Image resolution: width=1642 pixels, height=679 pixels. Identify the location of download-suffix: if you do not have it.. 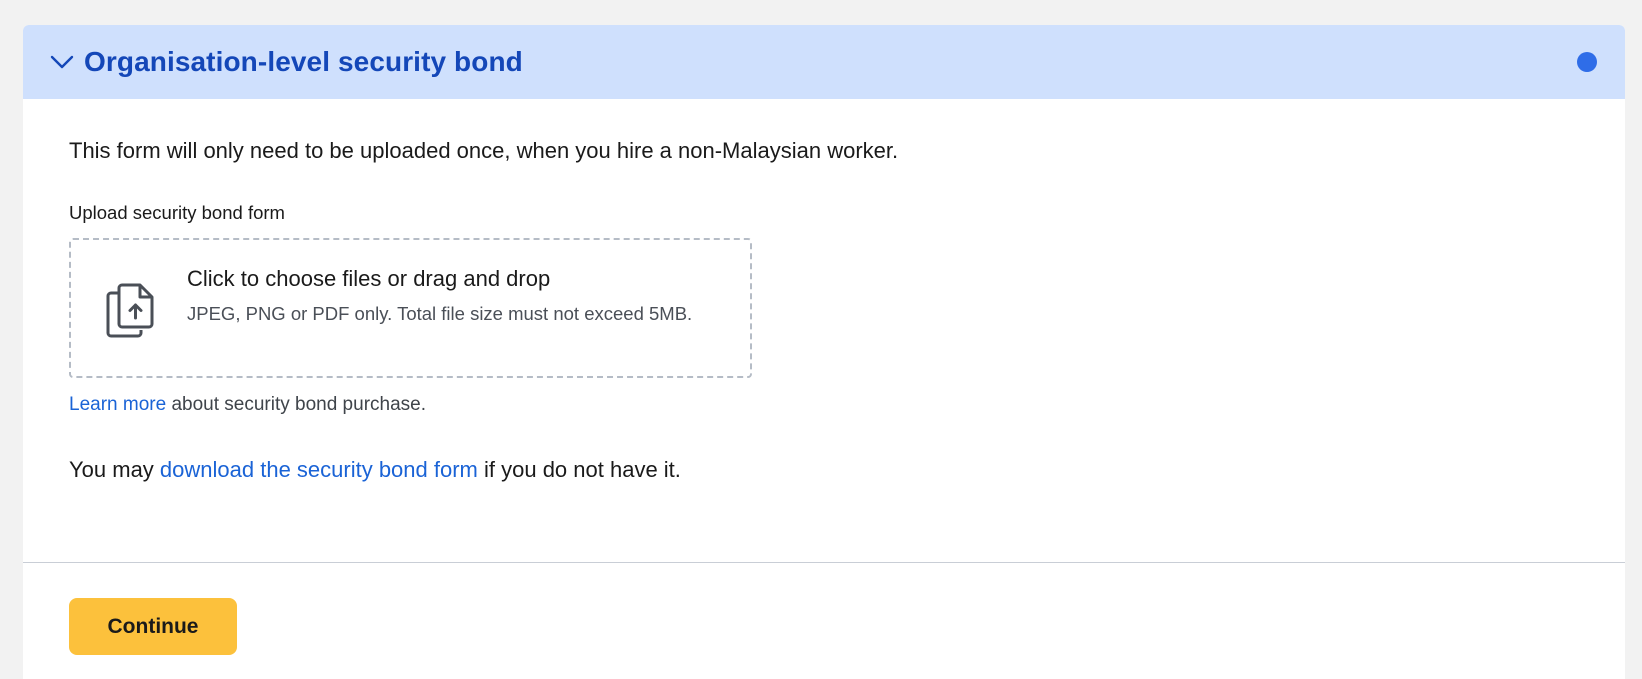
(579, 469).